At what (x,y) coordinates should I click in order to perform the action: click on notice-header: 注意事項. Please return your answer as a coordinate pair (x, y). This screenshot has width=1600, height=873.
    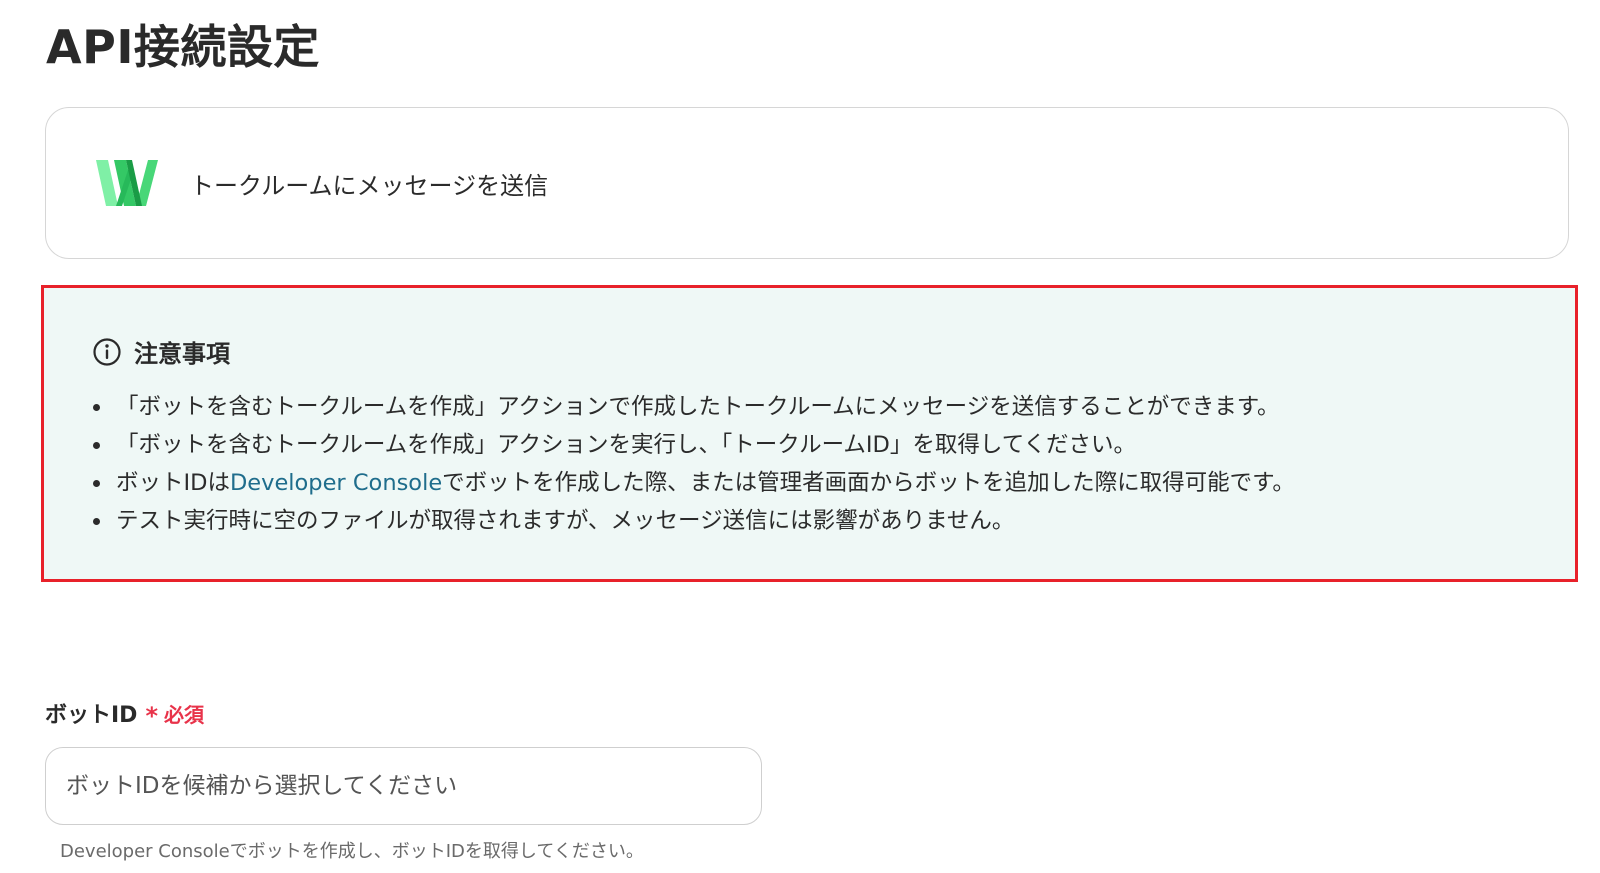
    Looking at the image, I should click on (161, 351).